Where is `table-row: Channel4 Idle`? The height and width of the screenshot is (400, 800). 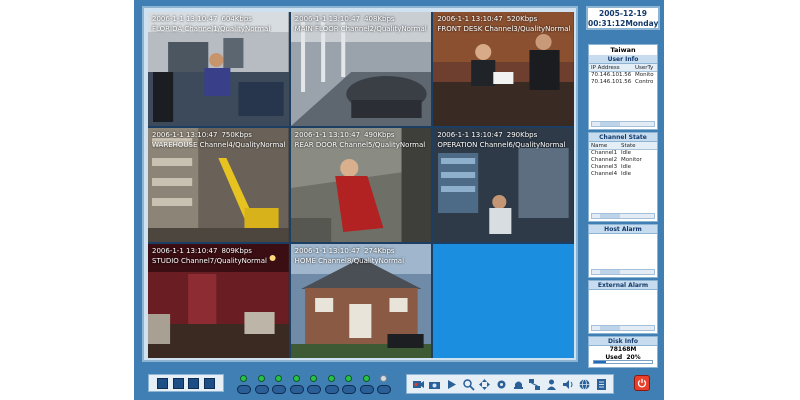 table-row: Channel4 Idle is located at coordinates (623, 174).